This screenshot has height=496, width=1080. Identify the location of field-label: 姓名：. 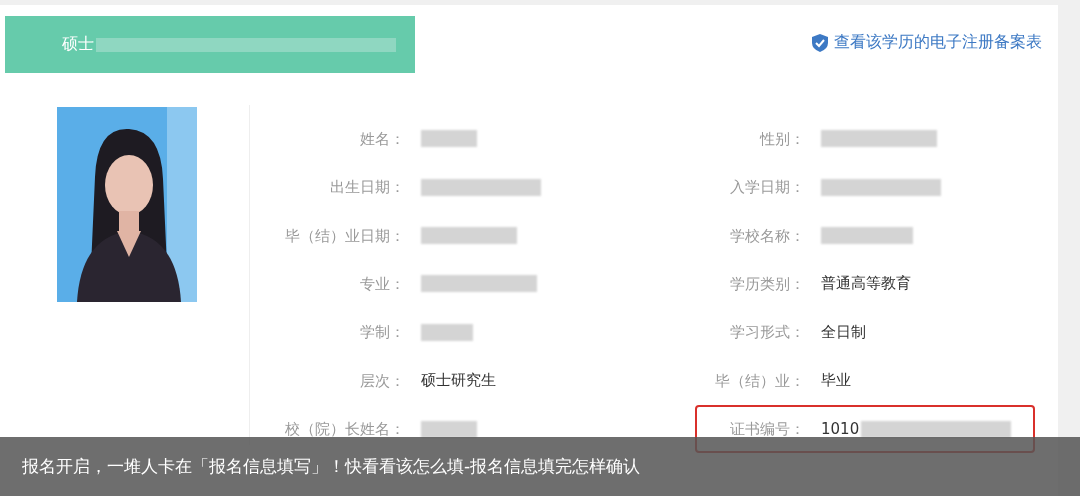
(382, 139).